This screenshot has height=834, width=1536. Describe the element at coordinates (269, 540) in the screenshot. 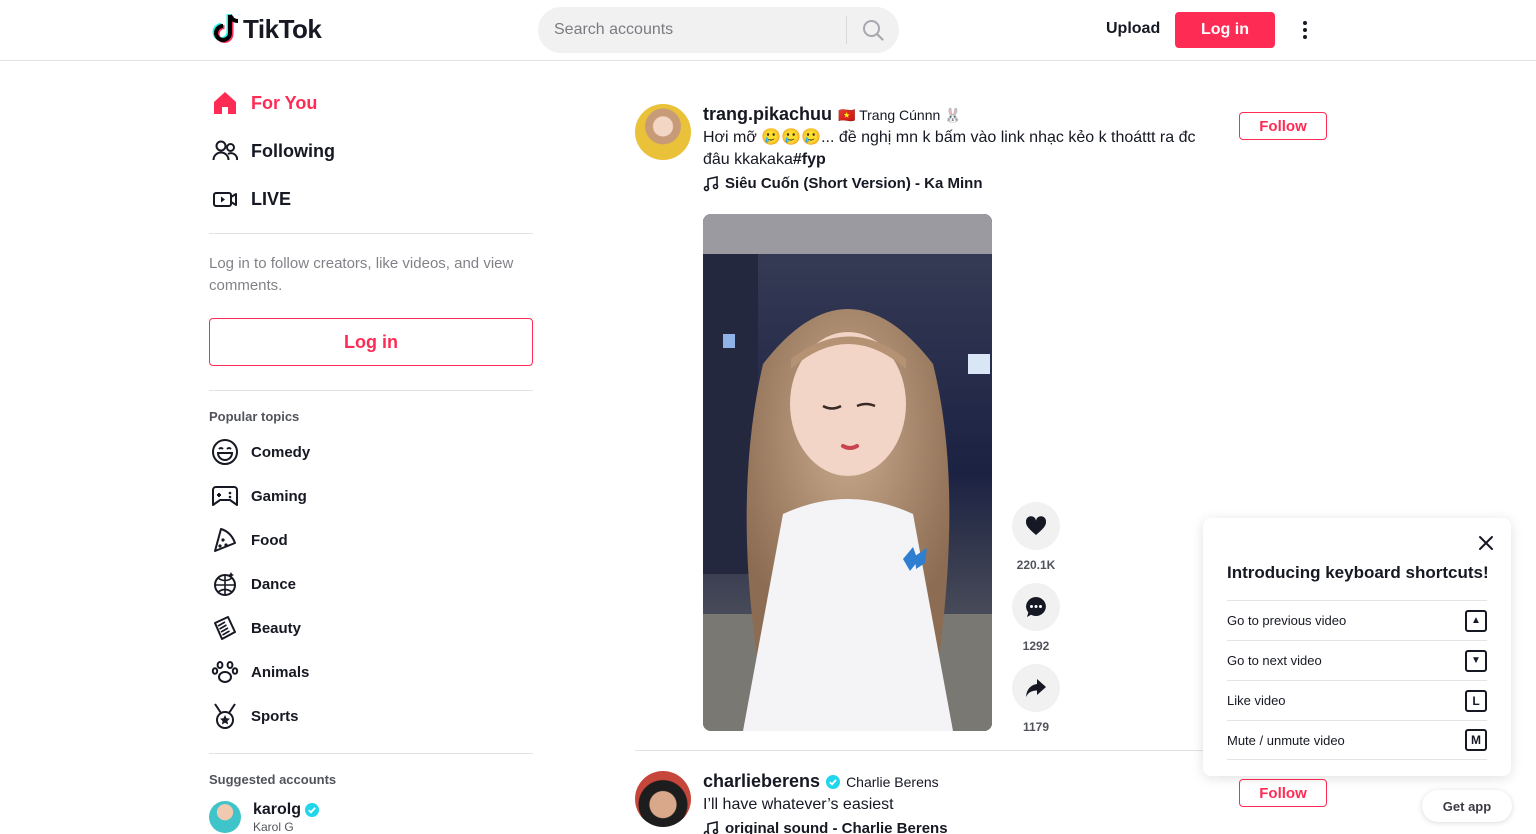

I see `topic-label: Food` at that location.